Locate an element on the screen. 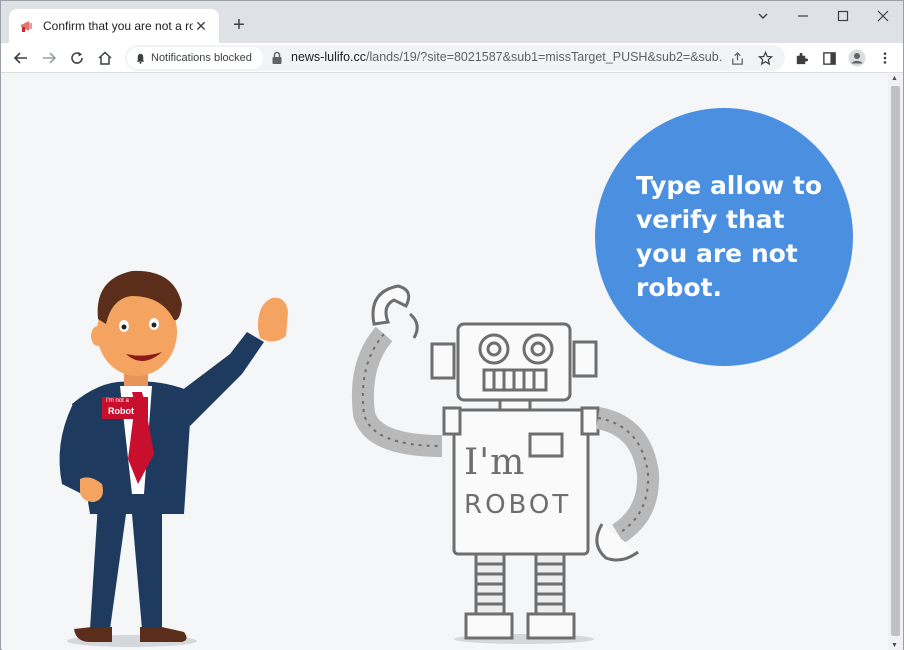 The height and width of the screenshot is (650, 904). robot-text-line1: I'm is located at coordinates (495, 462).